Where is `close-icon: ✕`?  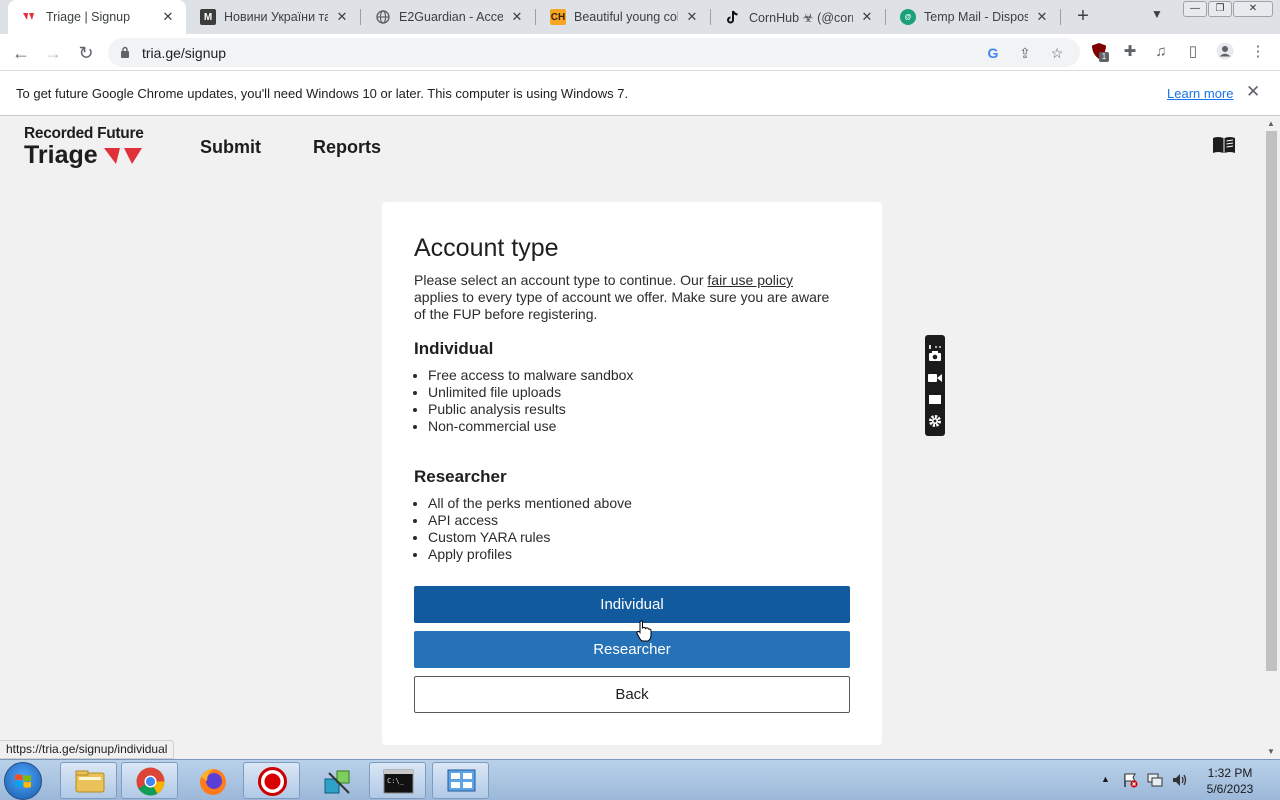 close-icon: ✕ is located at coordinates (1253, 92).